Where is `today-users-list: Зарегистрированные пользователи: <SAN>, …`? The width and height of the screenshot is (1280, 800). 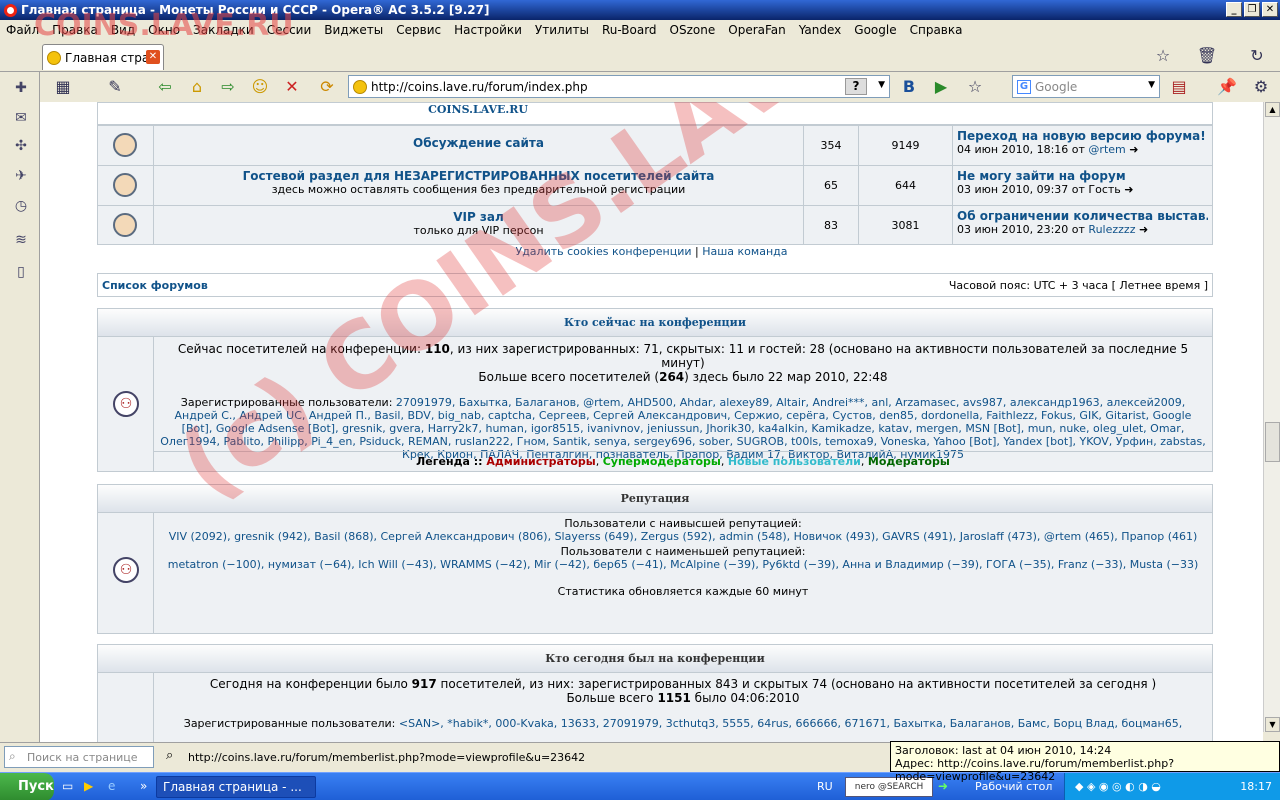
today-users-list: Зарегистрированные пользователи: <SAN>, … is located at coordinates (683, 723).